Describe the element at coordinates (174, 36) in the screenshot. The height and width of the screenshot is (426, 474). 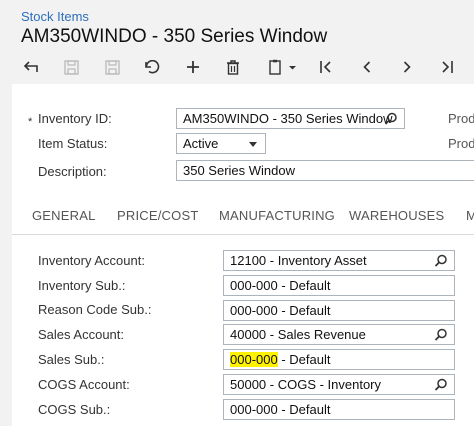
I see `page-title: AM350WINDO - 350 Series Window` at that location.